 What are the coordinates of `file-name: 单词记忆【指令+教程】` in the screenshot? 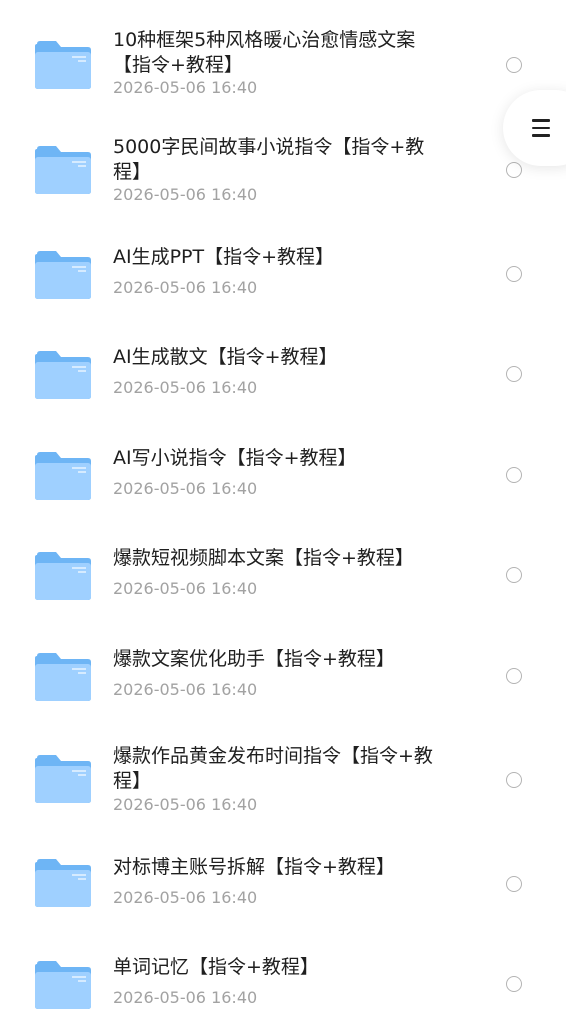 It's located at (216, 967).